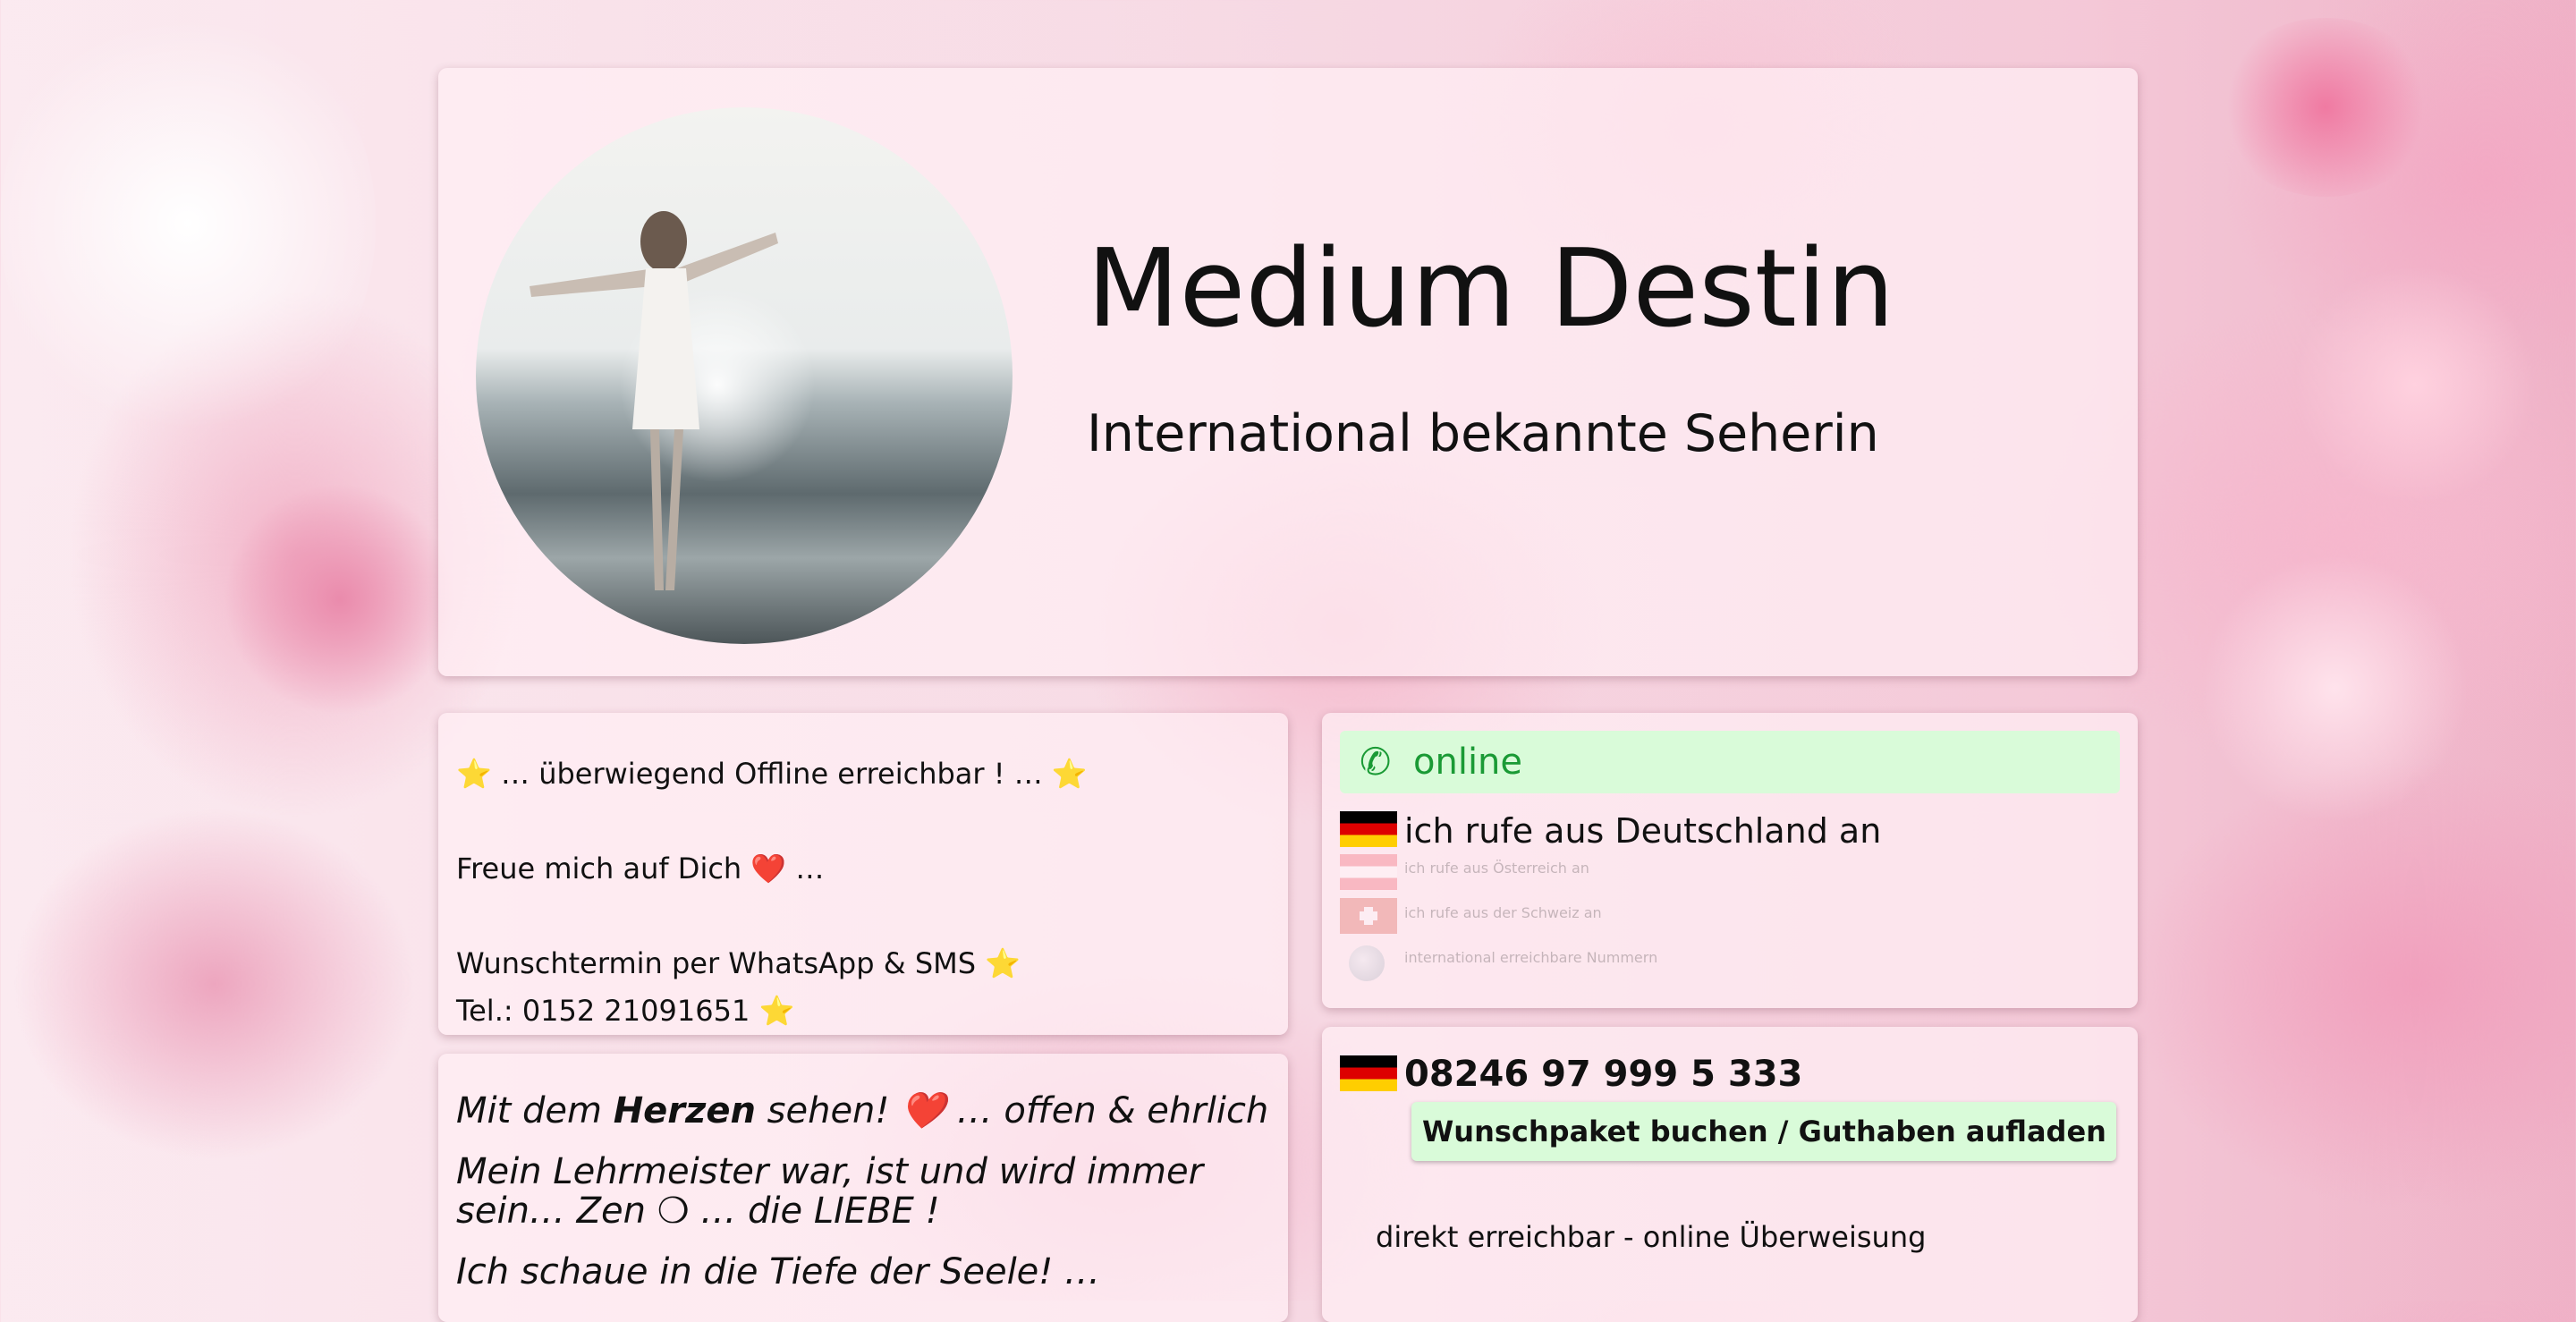 Image resolution: width=2576 pixels, height=1322 pixels. What do you see at coordinates (1367, 963) in the screenshot?
I see `globe-icon` at bounding box center [1367, 963].